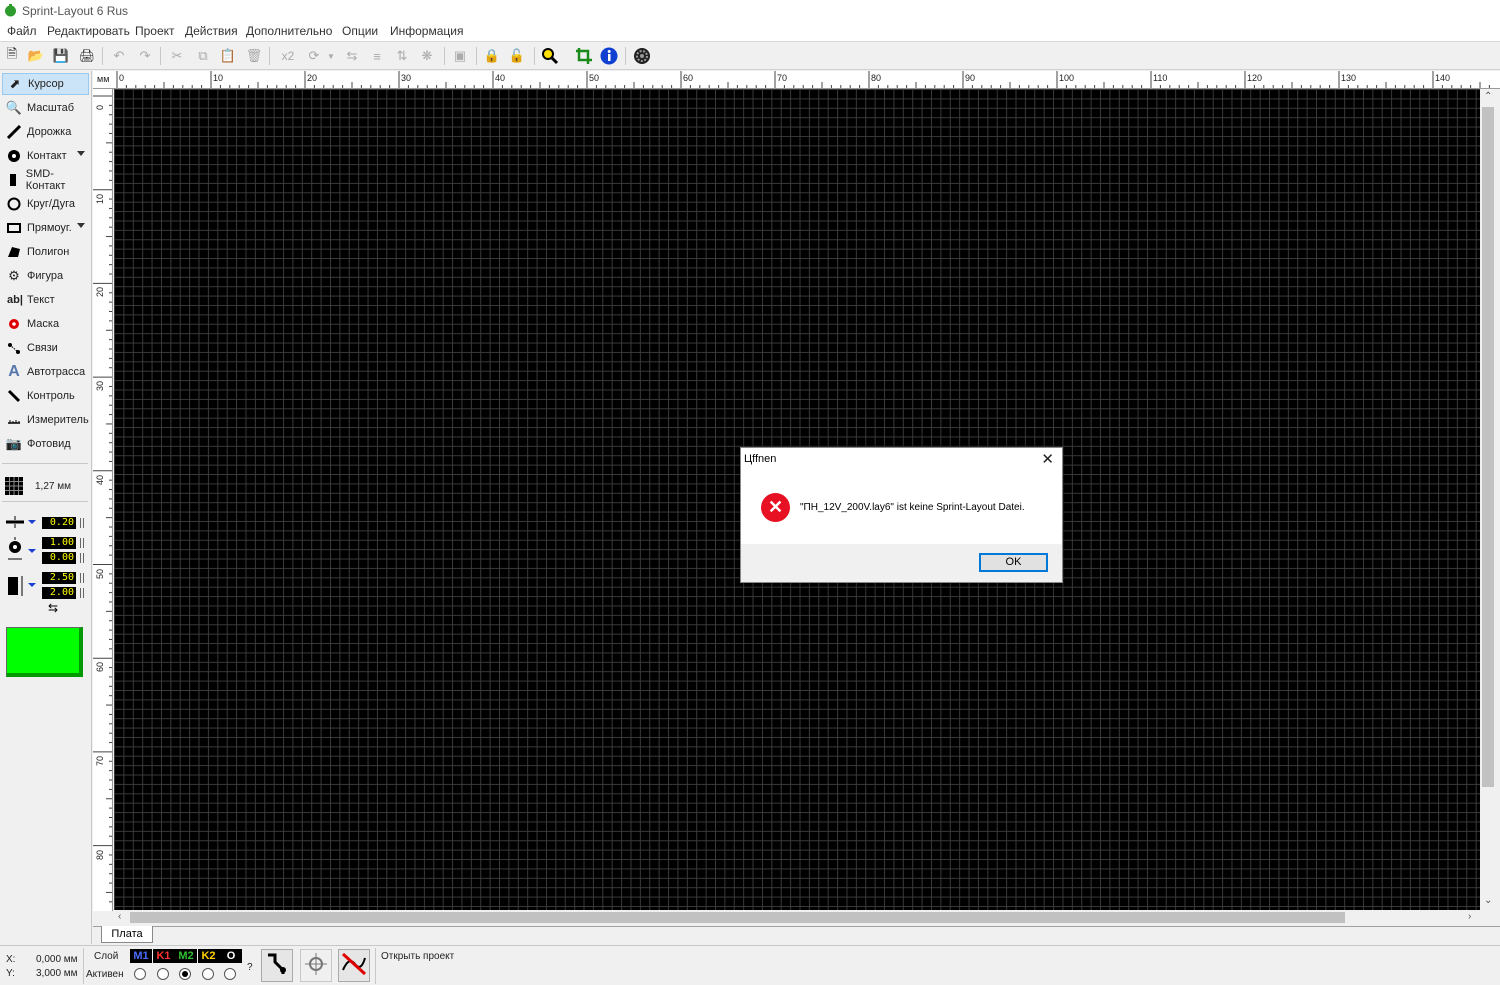 This screenshot has height=985, width=1500. What do you see at coordinates (155, 31) in the screenshot?
I see `menu-project: Проект` at bounding box center [155, 31].